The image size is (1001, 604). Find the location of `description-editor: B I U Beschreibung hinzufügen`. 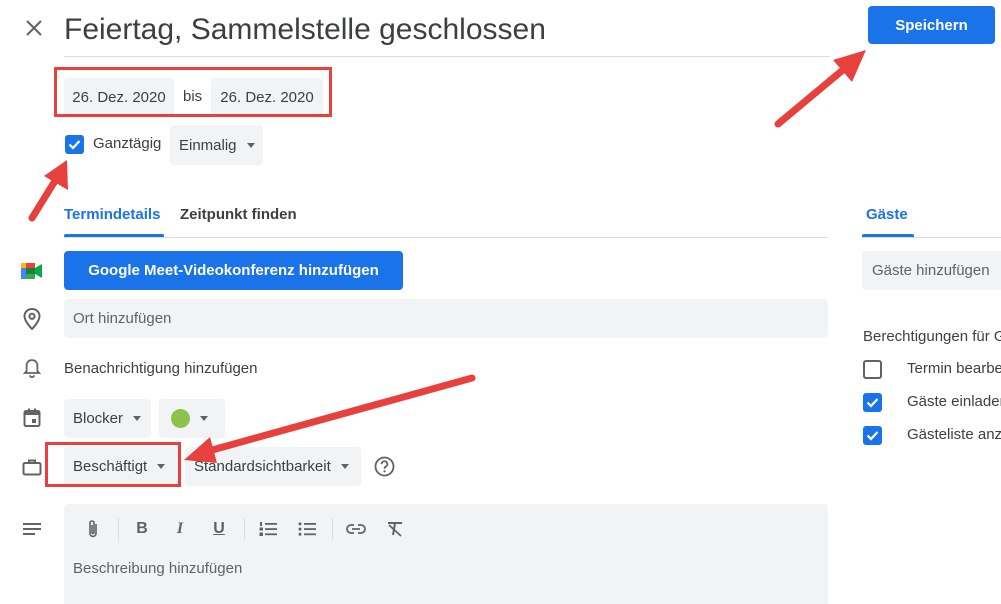

description-editor: B I U Beschreibung hinzufügen is located at coordinates (446, 554).